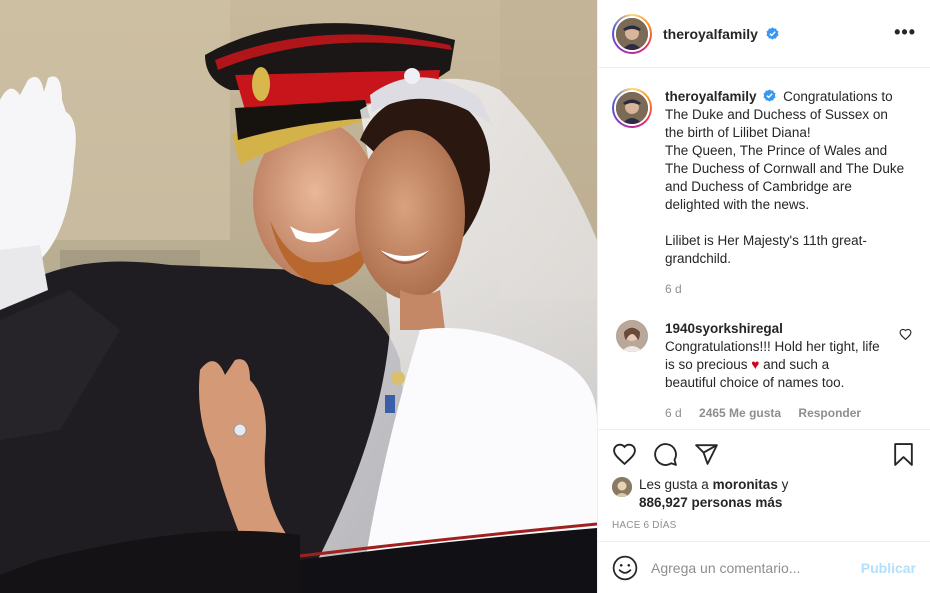  Describe the element at coordinates (829, 413) in the screenshot. I see `reply-button: Responder` at that location.